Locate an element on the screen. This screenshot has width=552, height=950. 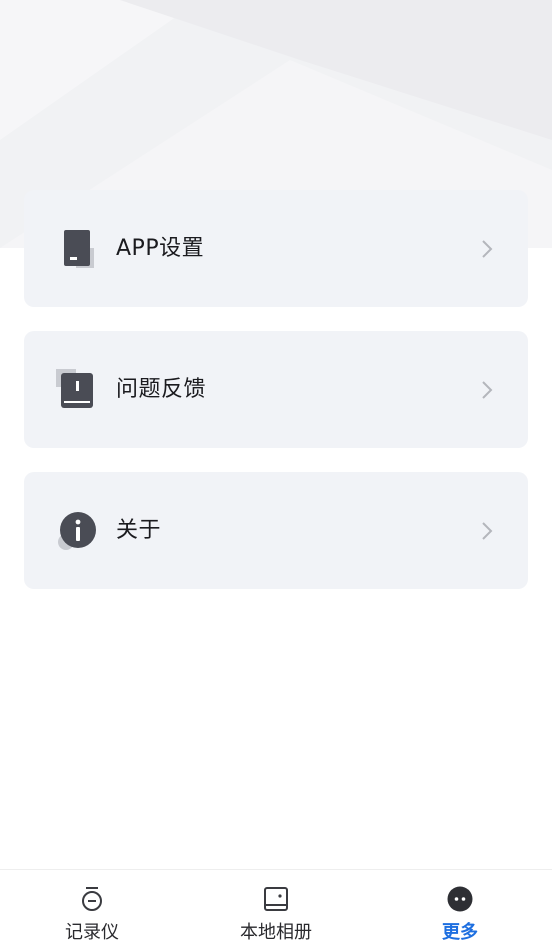
menu-item-app-settings: APP设置 is located at coordinates (276, 248).